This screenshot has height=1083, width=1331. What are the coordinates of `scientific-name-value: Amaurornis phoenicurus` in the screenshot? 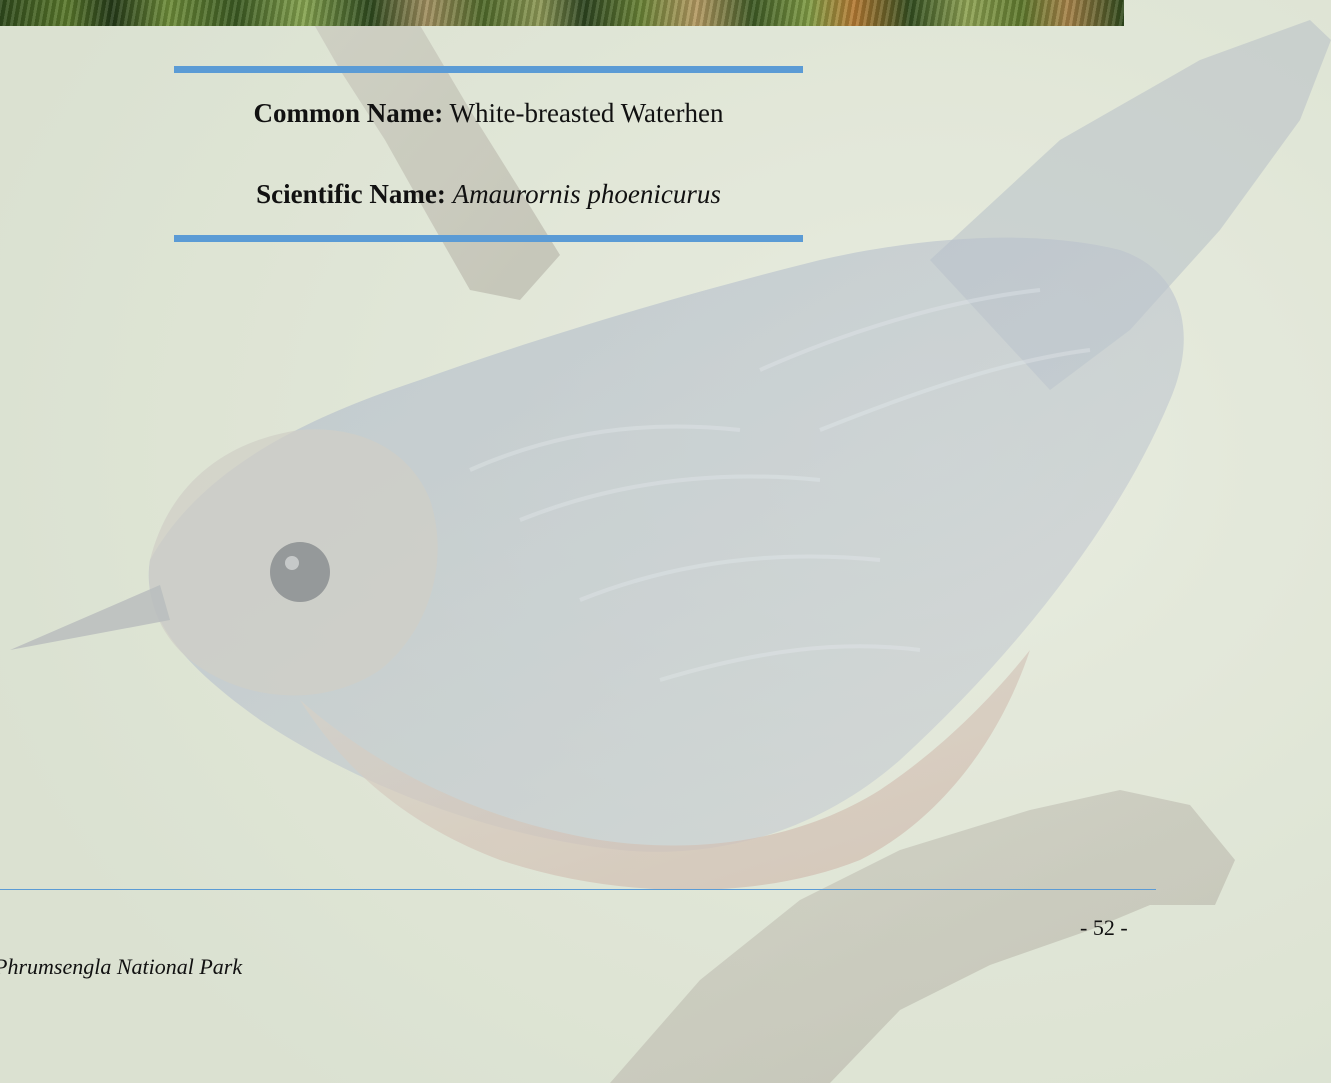 It's located at (586, 194).